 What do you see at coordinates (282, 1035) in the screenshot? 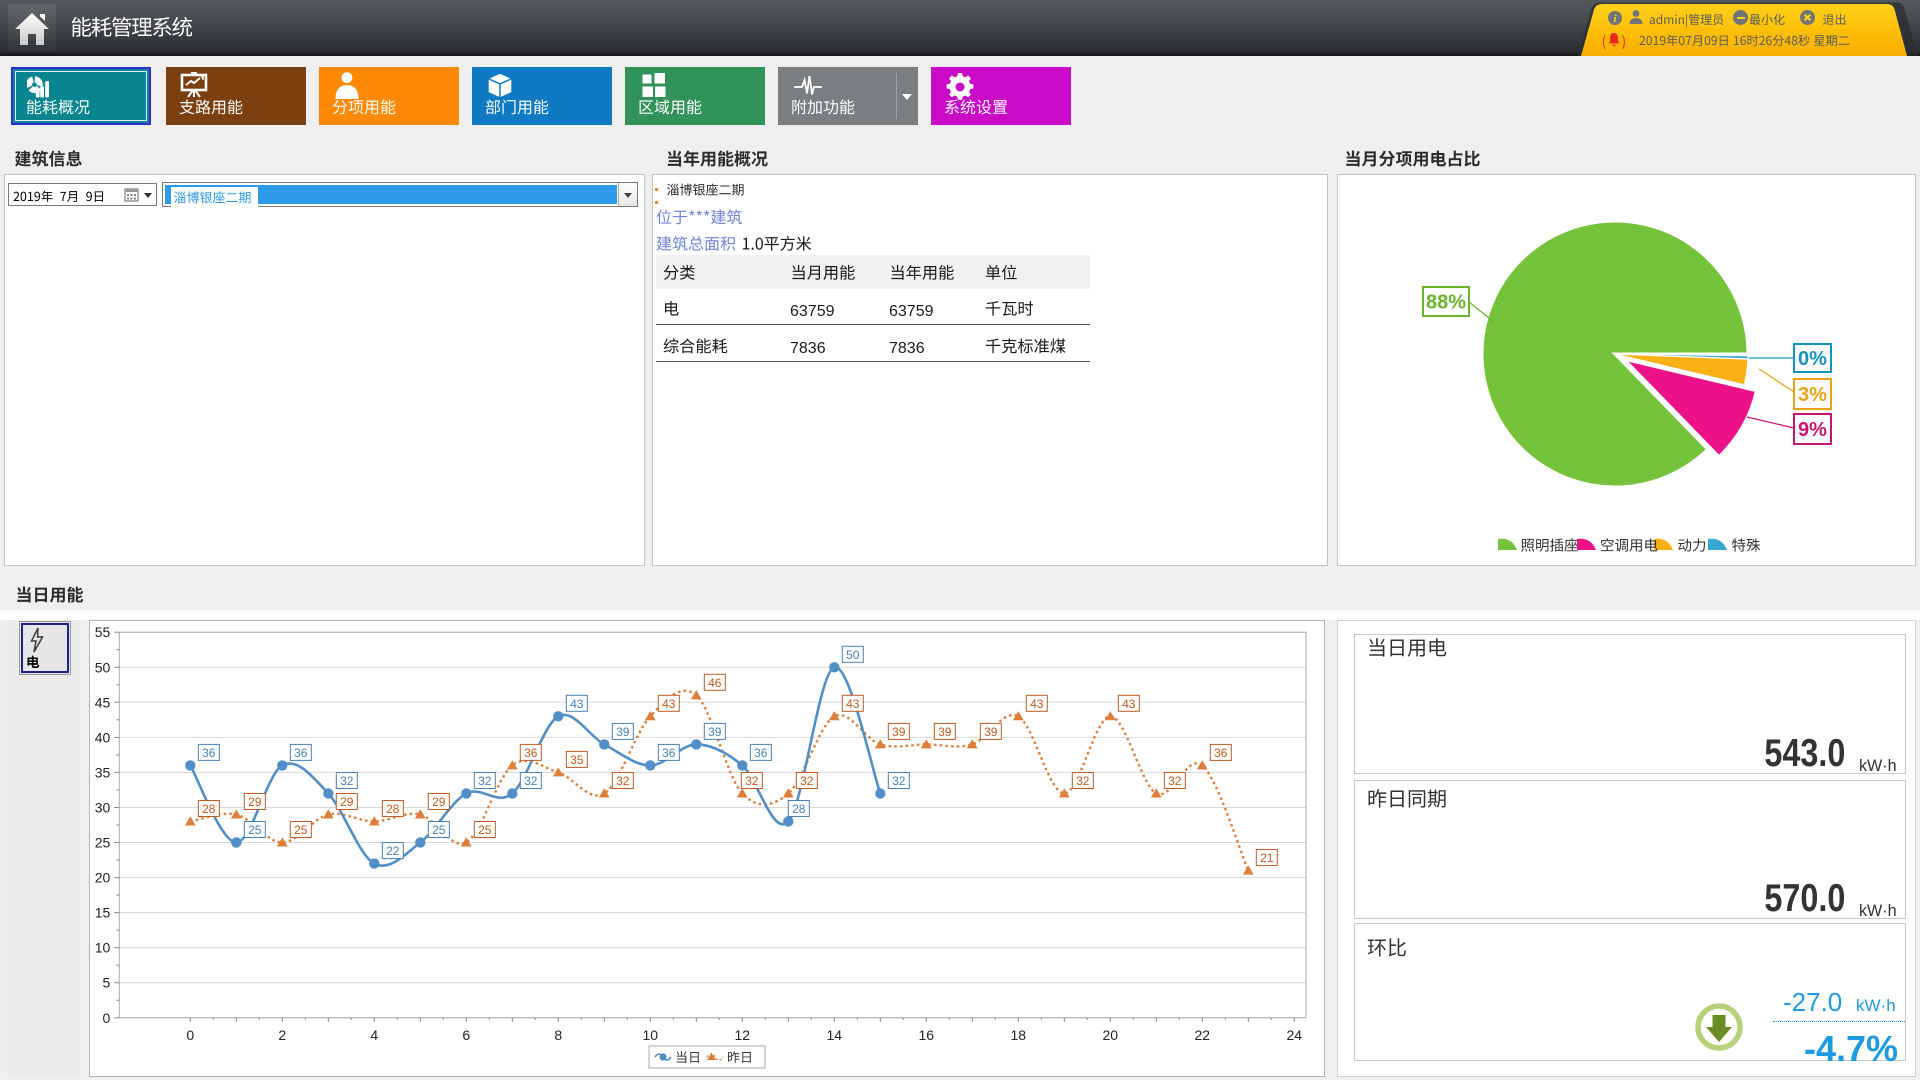
I see `svg-text: 2` at bounding box center [282, 1035].